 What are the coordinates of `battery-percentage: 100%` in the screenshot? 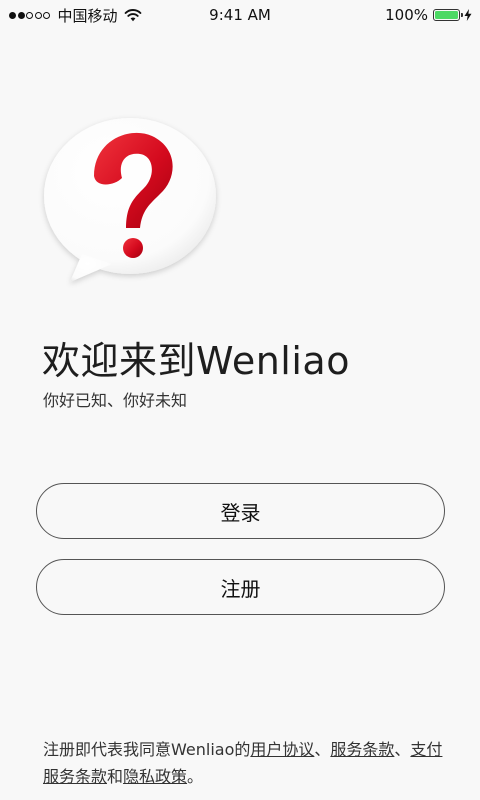 It's located at (406, 15).